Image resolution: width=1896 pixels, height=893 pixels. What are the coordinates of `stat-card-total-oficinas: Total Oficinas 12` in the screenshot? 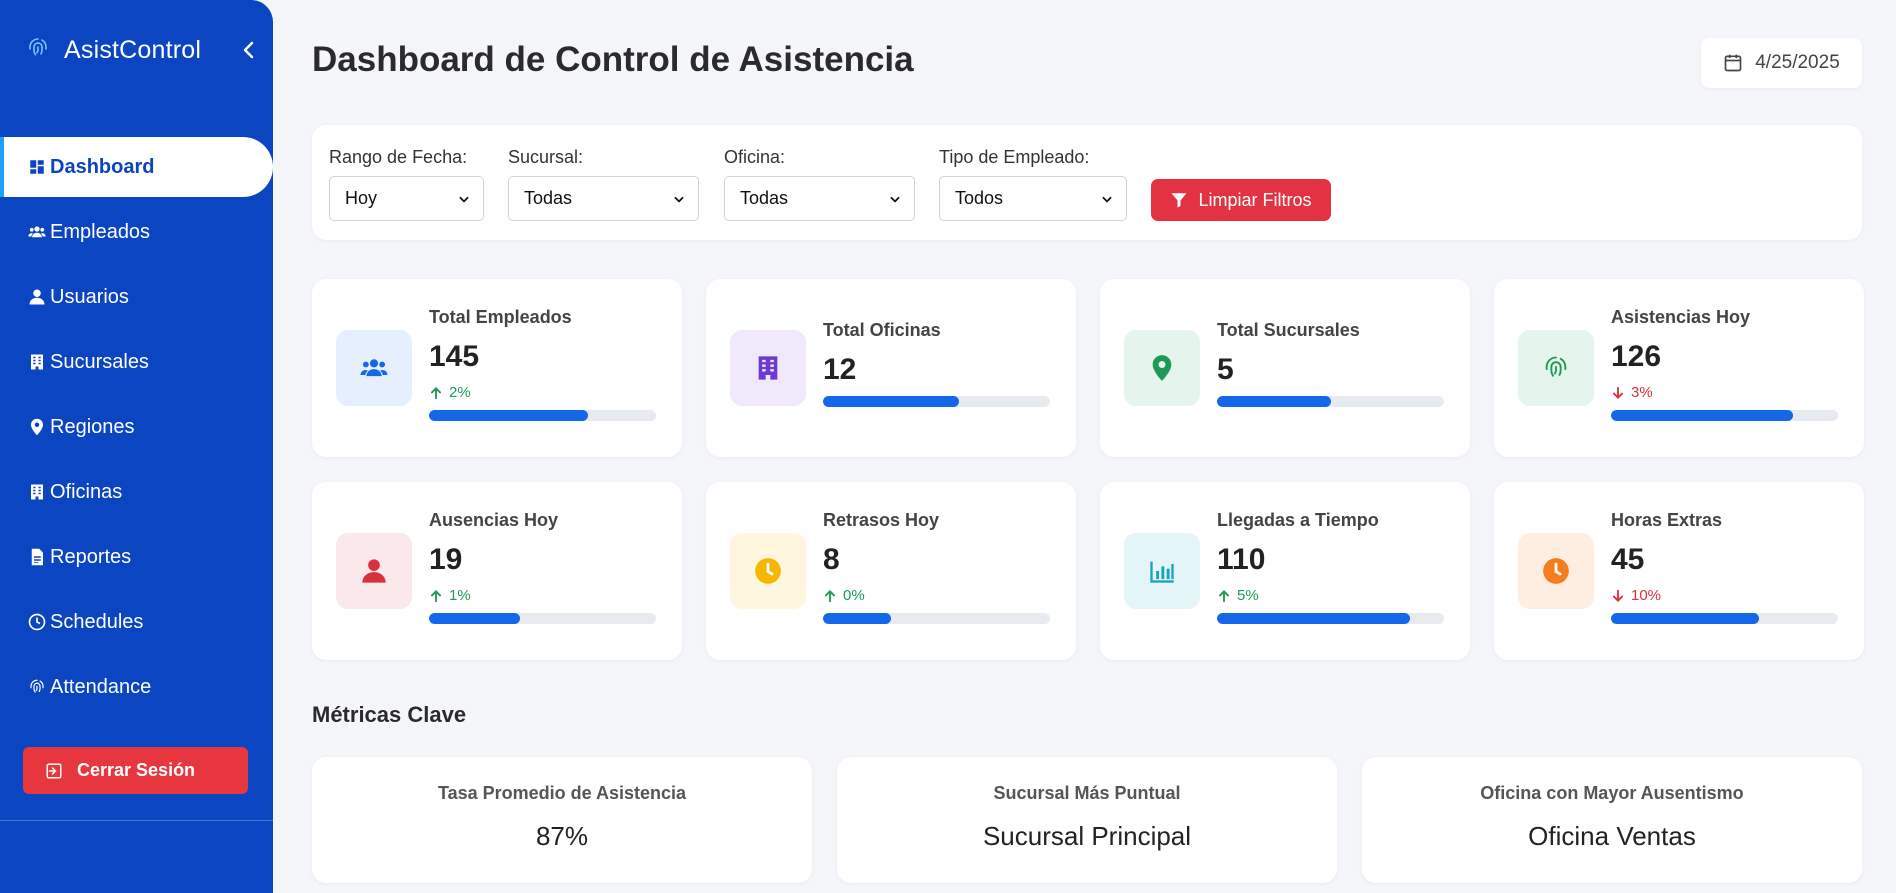 It's located at (891, 368).